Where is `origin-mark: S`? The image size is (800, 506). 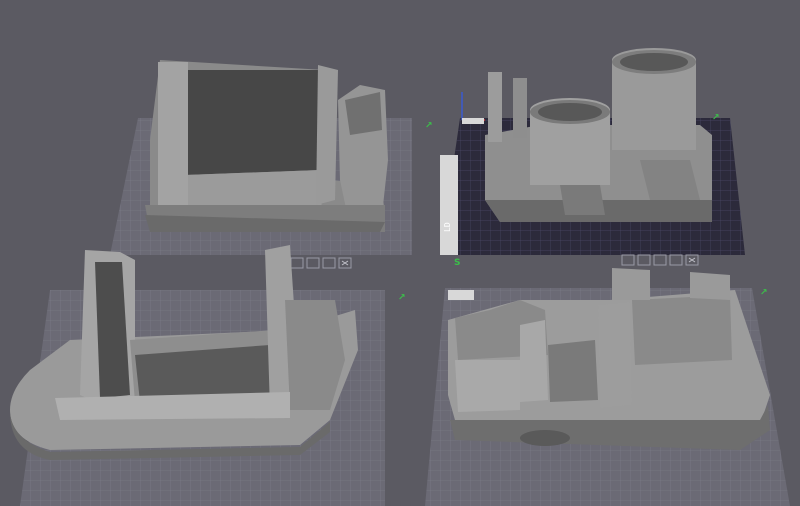 origin-mark: S is located at coordinates (457, 263).